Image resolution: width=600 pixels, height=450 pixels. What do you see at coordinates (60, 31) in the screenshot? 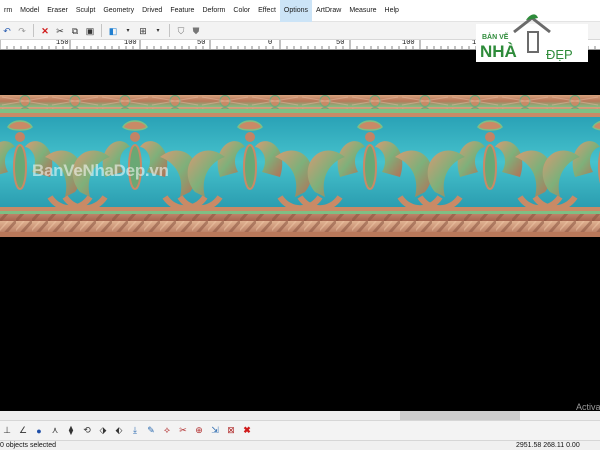
I see `cut-icon: ✂` at bounding box center [60, 31].